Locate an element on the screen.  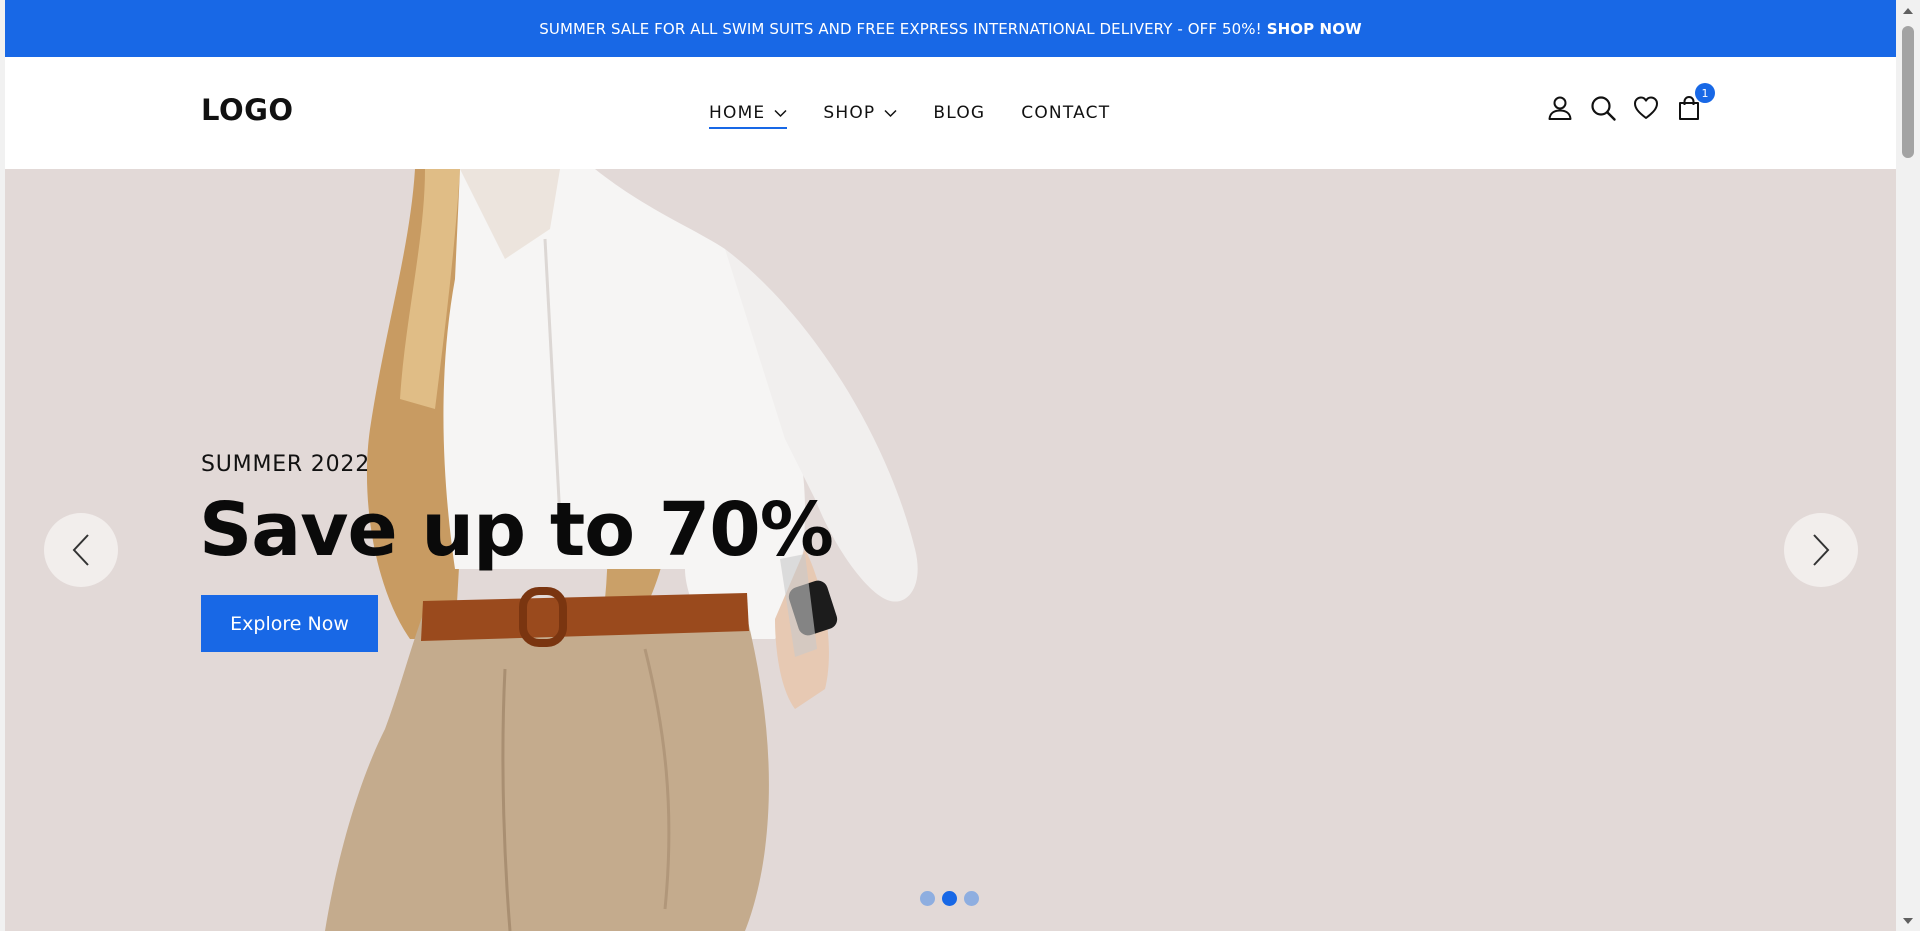
nav-item-home: HOME is located at coordinates (748, 113).